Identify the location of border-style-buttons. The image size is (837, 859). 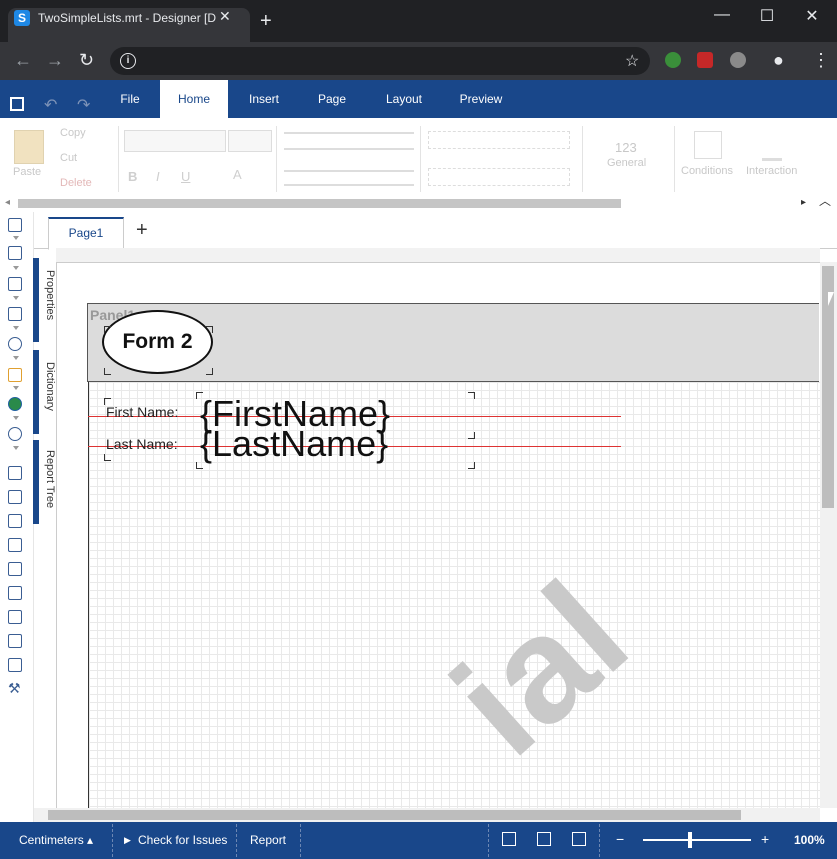
(499, 177).